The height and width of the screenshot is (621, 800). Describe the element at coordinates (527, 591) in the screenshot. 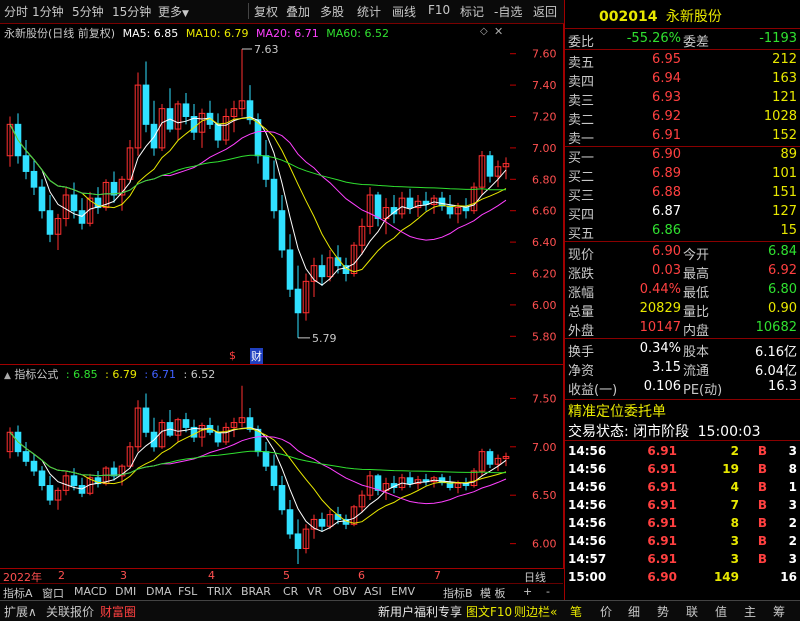

I see `tab-add-button: +` at that location.